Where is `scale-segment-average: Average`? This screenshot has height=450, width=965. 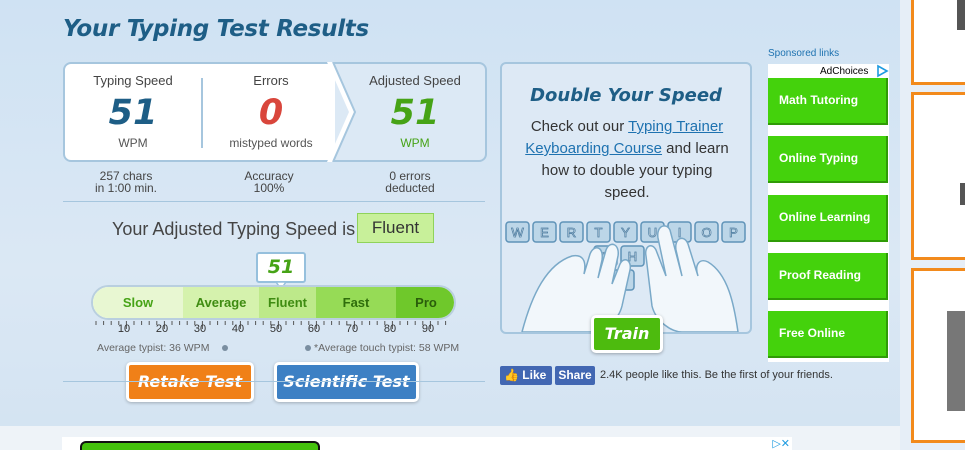
scale-segment-average: Average is located at coordinates (221, 302).